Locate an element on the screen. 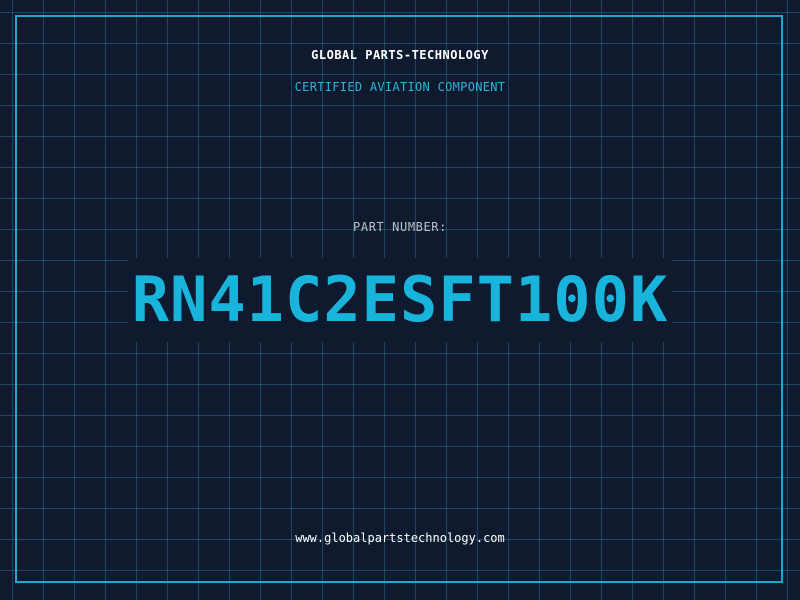  certification-subtitle: CERTIFIED AVIATION COMPONENT is located at coordinates (400, 87).